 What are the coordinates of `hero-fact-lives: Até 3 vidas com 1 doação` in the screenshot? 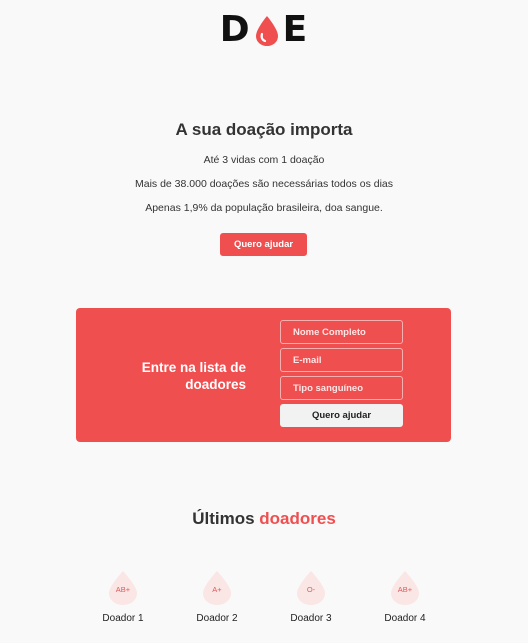 It's located at (264, 160).